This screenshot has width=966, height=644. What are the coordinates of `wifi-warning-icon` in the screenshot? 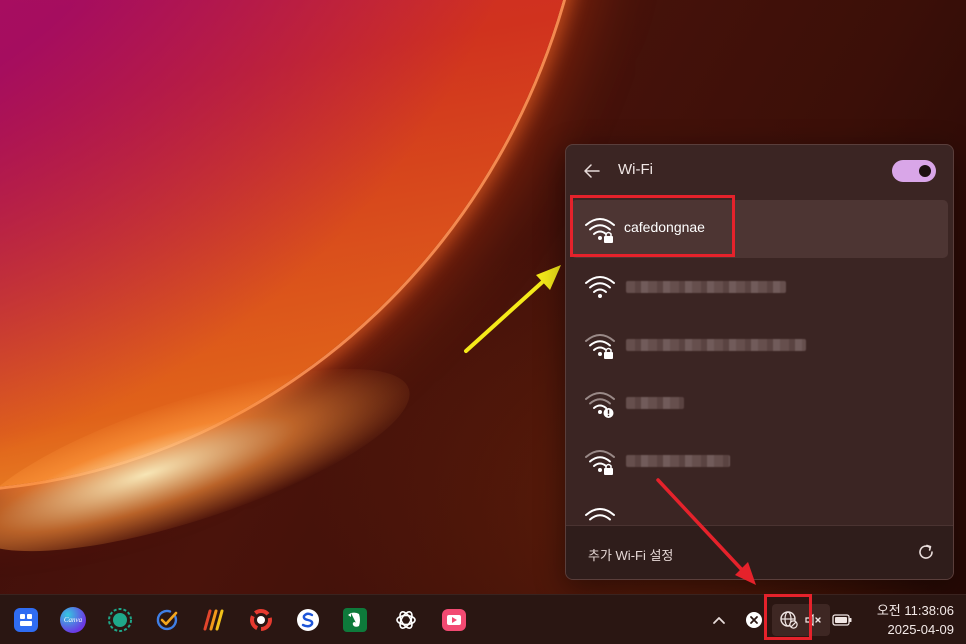 It's located at (600, 405).